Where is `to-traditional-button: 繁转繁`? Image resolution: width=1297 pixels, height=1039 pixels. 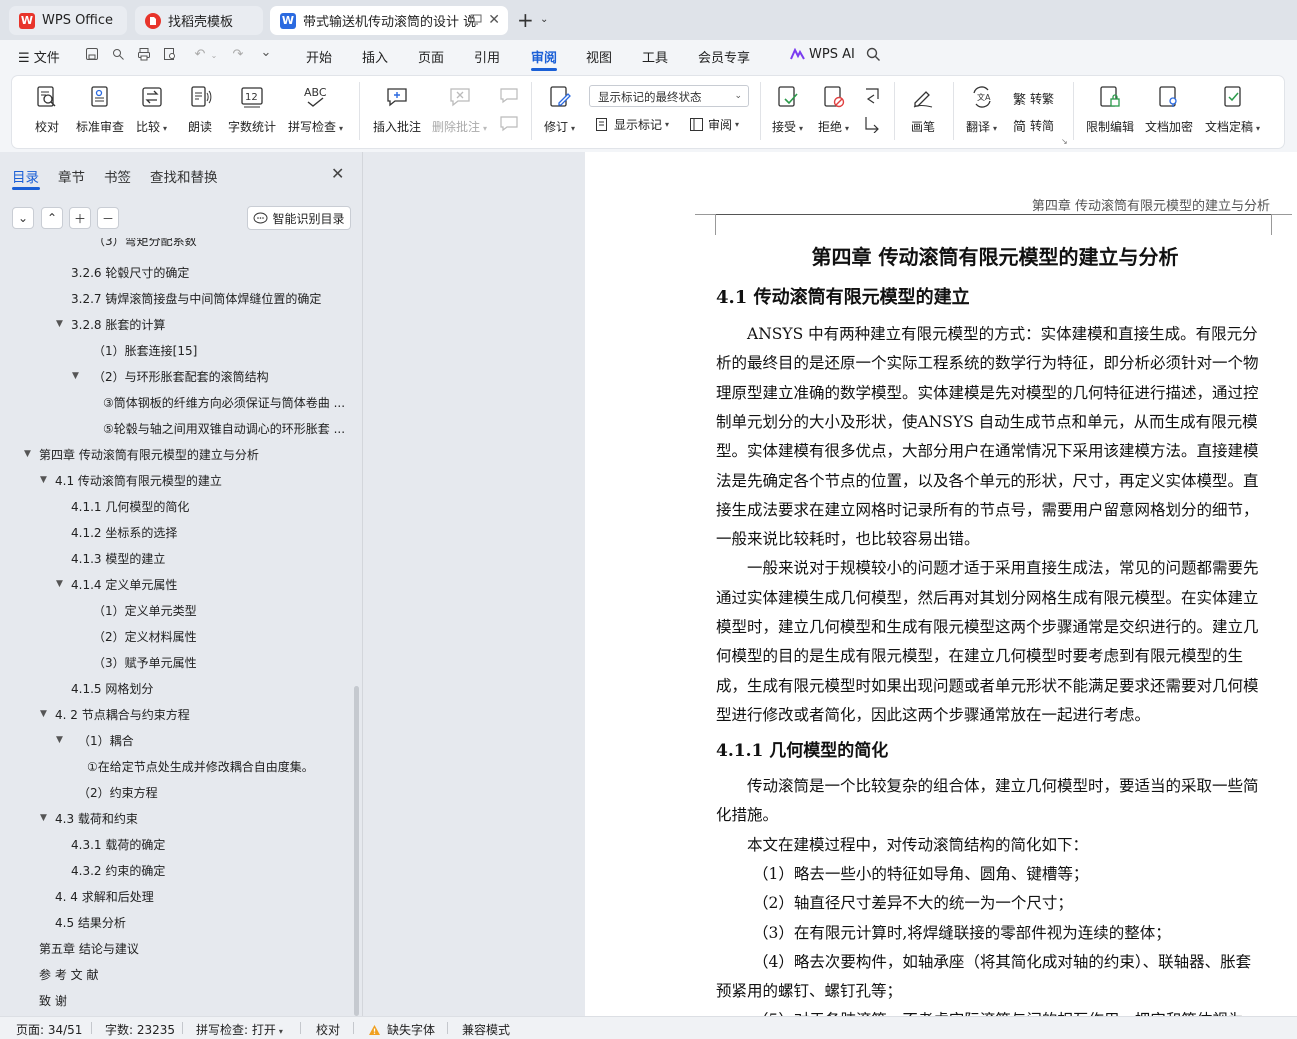
to-traditional-button: 繁转繁 is located at coordinates (1033, 98).